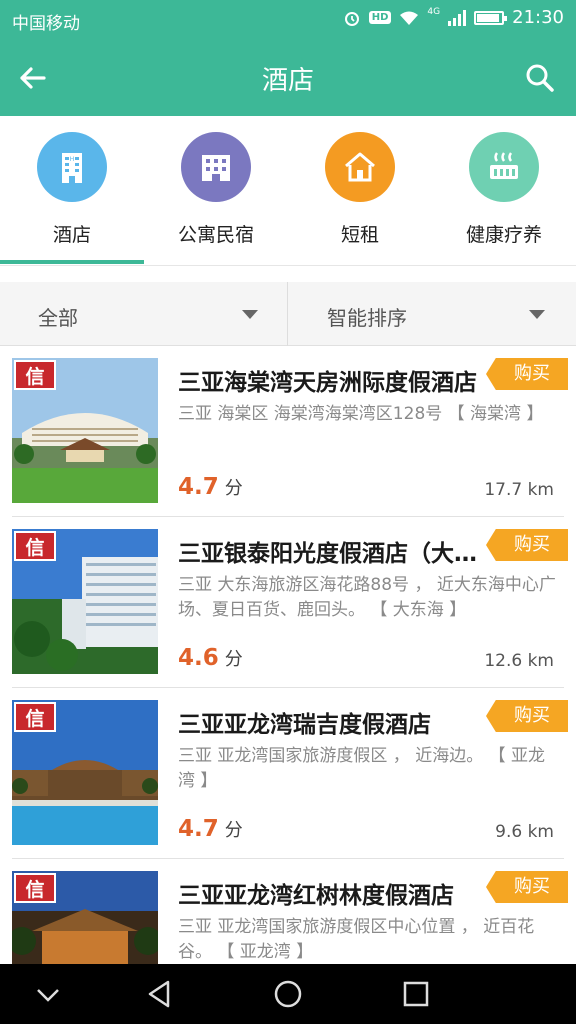 This screenshot has height=1024, width=576. What do you see at coordinates (304, 725) in the screenshot?
I see `hotel-name: 三亚亚龙湾瑞吉度假酒店` at bounding box center [304, 725].